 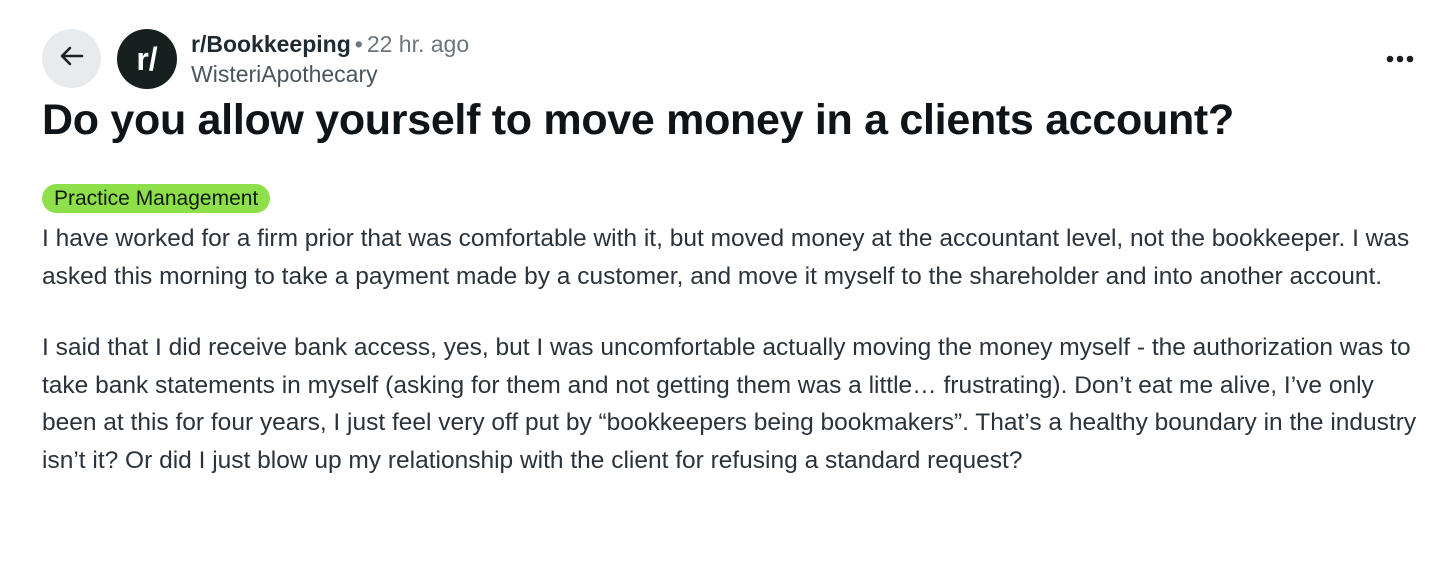 I want to click on subreddit-logo-icon: r/, so click(x=146, y=59).